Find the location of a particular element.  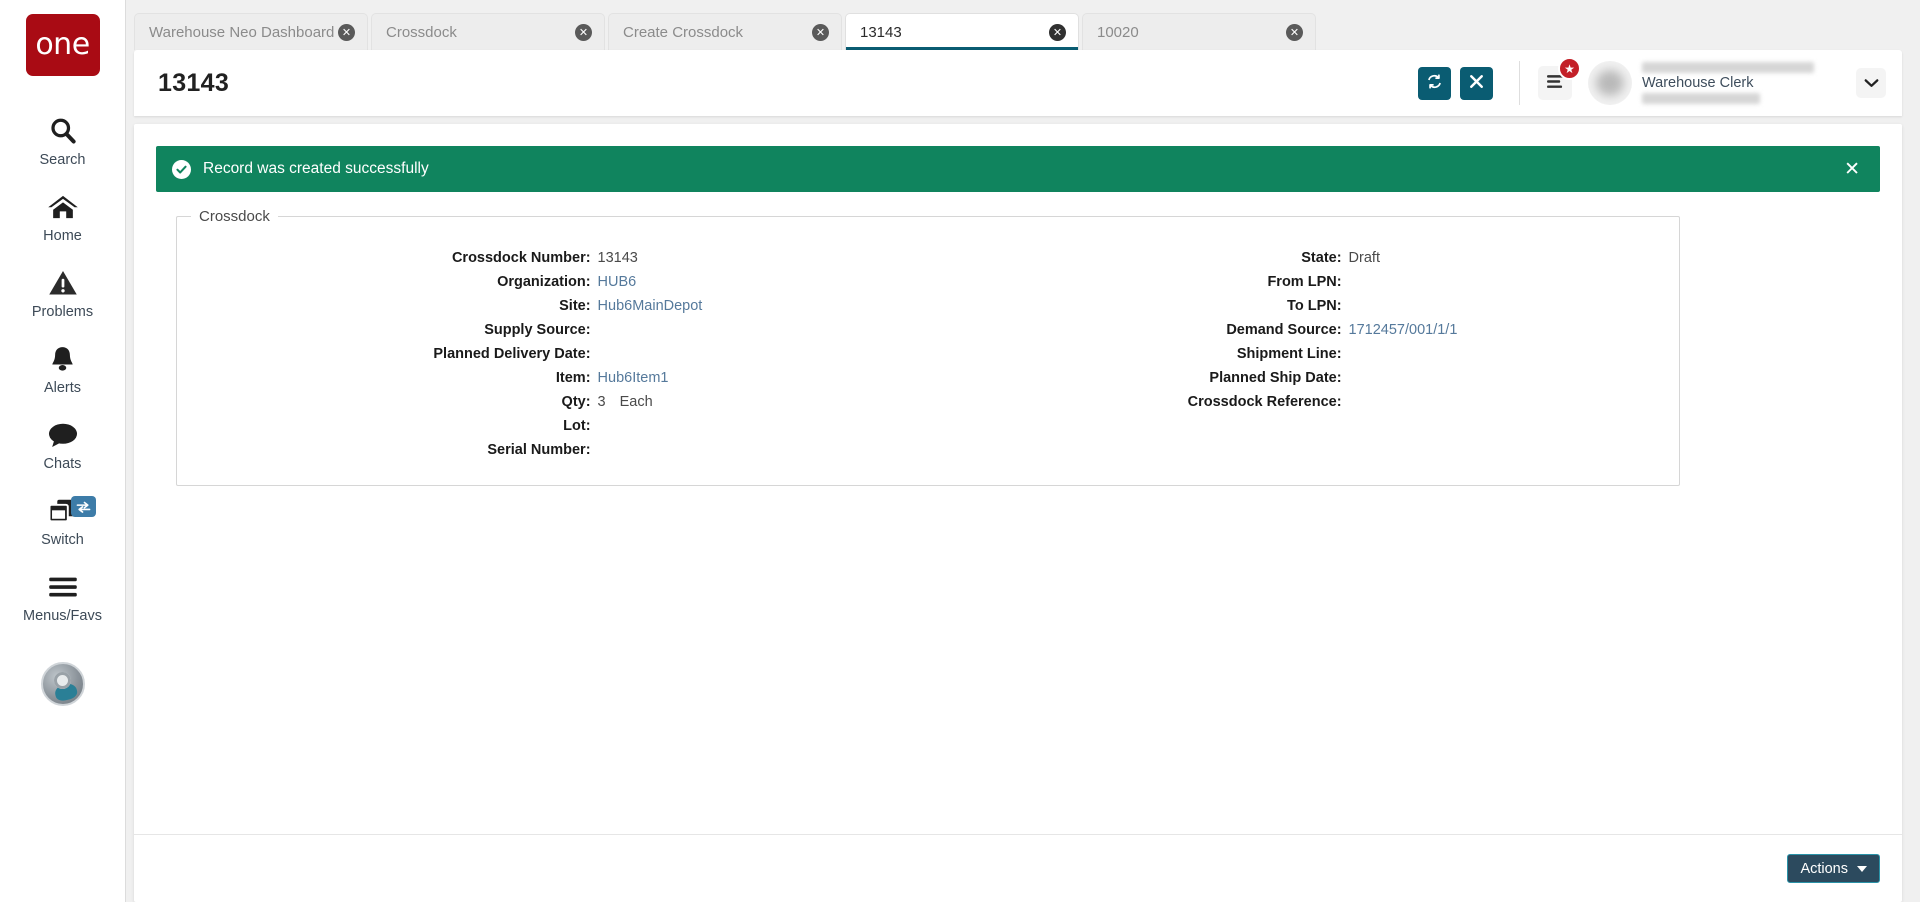

tab-crossdock: Crossdock ✕ is located at coordinates (488, 31).